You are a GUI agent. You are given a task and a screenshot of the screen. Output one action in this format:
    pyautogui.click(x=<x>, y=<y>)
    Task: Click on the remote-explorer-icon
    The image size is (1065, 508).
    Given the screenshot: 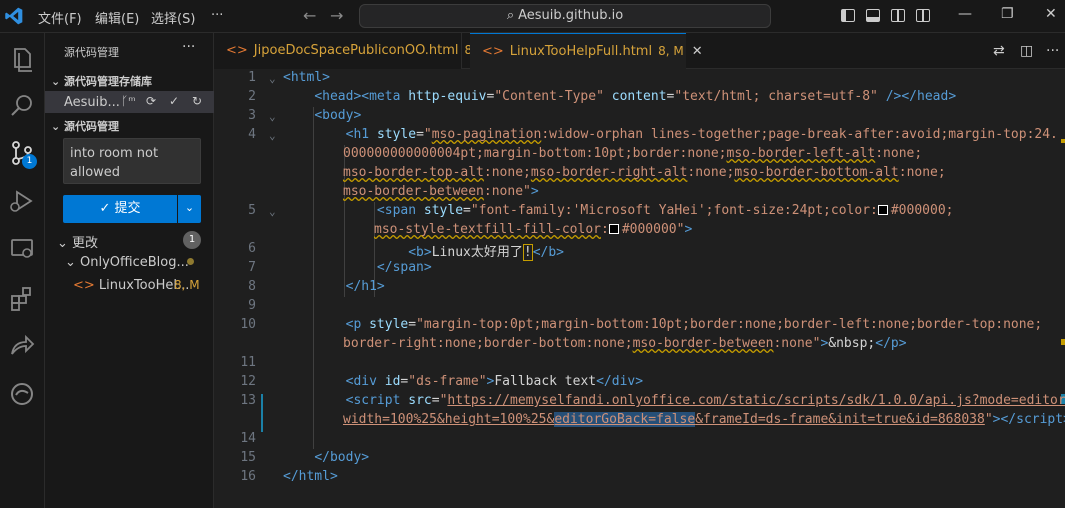 What is the action you would take?
    pyautogui.click(x=22, y=249)
    